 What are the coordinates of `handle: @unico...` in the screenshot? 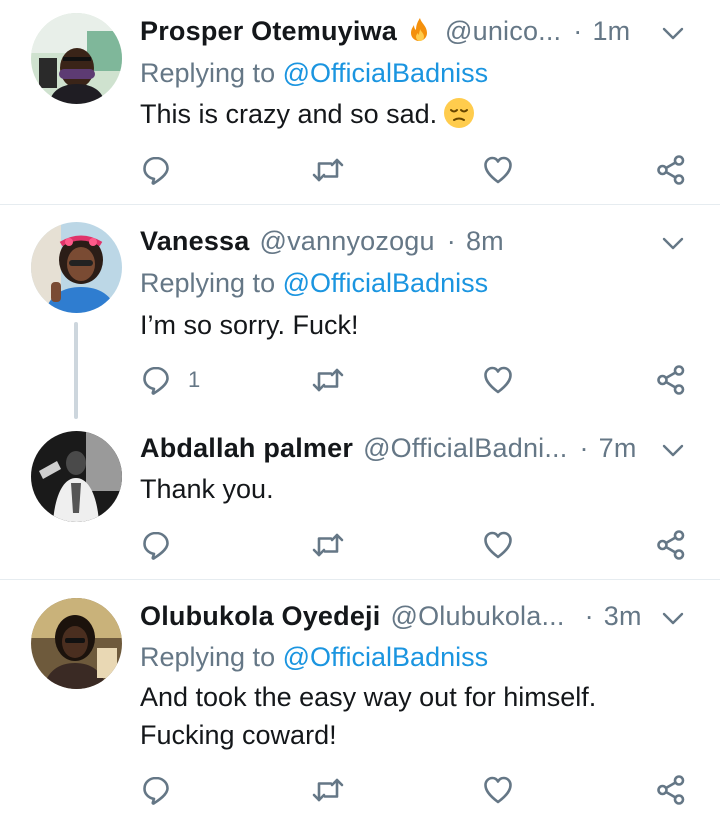 It's located at (503, 31).